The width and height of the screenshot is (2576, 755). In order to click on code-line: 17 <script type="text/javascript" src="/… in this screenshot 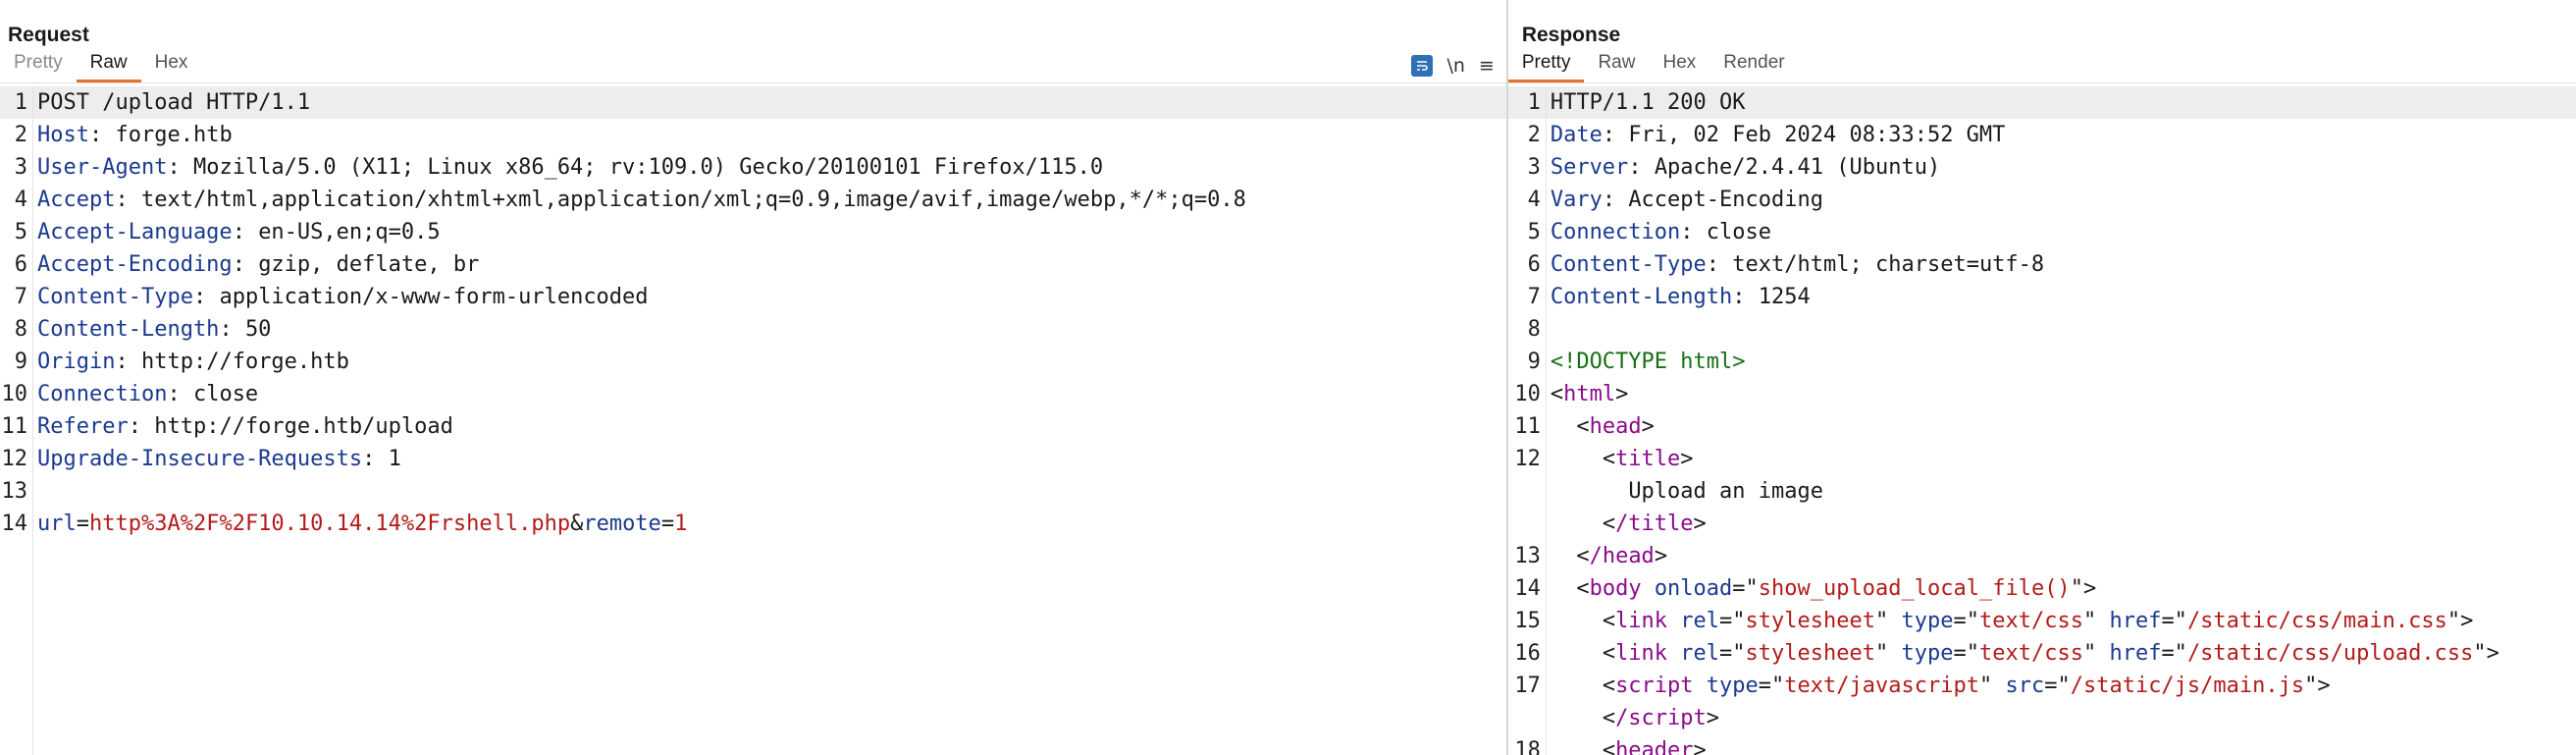, I will do `click(2042, 686)`.